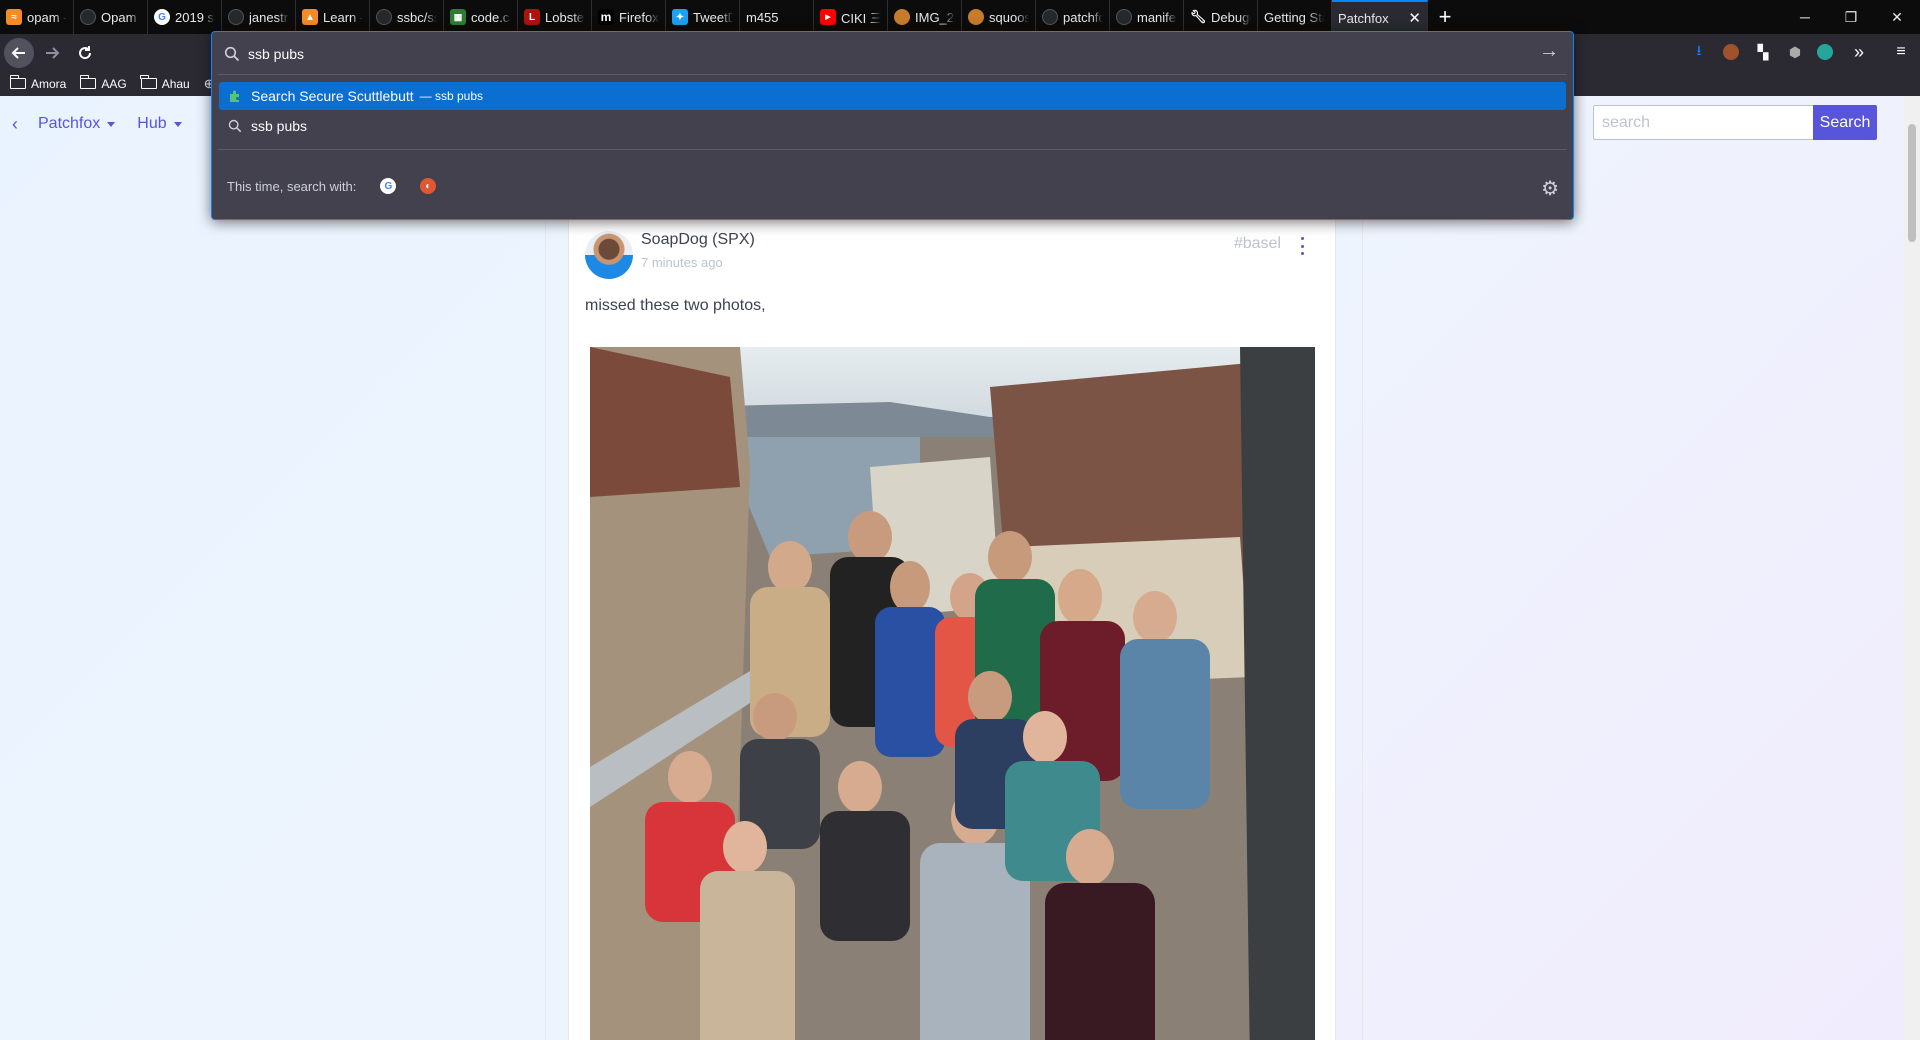 This screenshot has height=1040, width=1920. What do you see at coordinates (114, 83) in the screenshot?
I see `bookmark-label: AAG` at bounding box center [114, 83].